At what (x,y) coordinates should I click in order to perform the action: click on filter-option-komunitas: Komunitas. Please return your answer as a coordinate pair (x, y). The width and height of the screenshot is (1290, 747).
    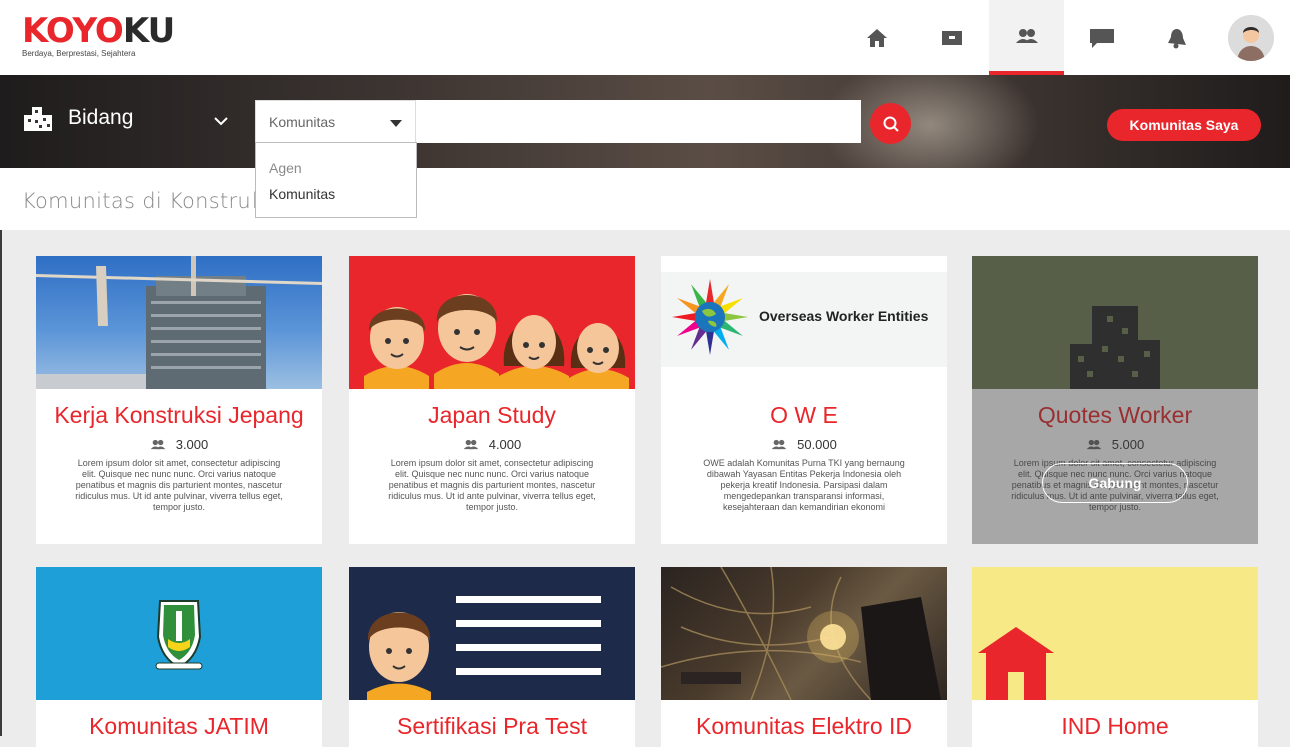
    Looking at the image, I should click on (336, 198).